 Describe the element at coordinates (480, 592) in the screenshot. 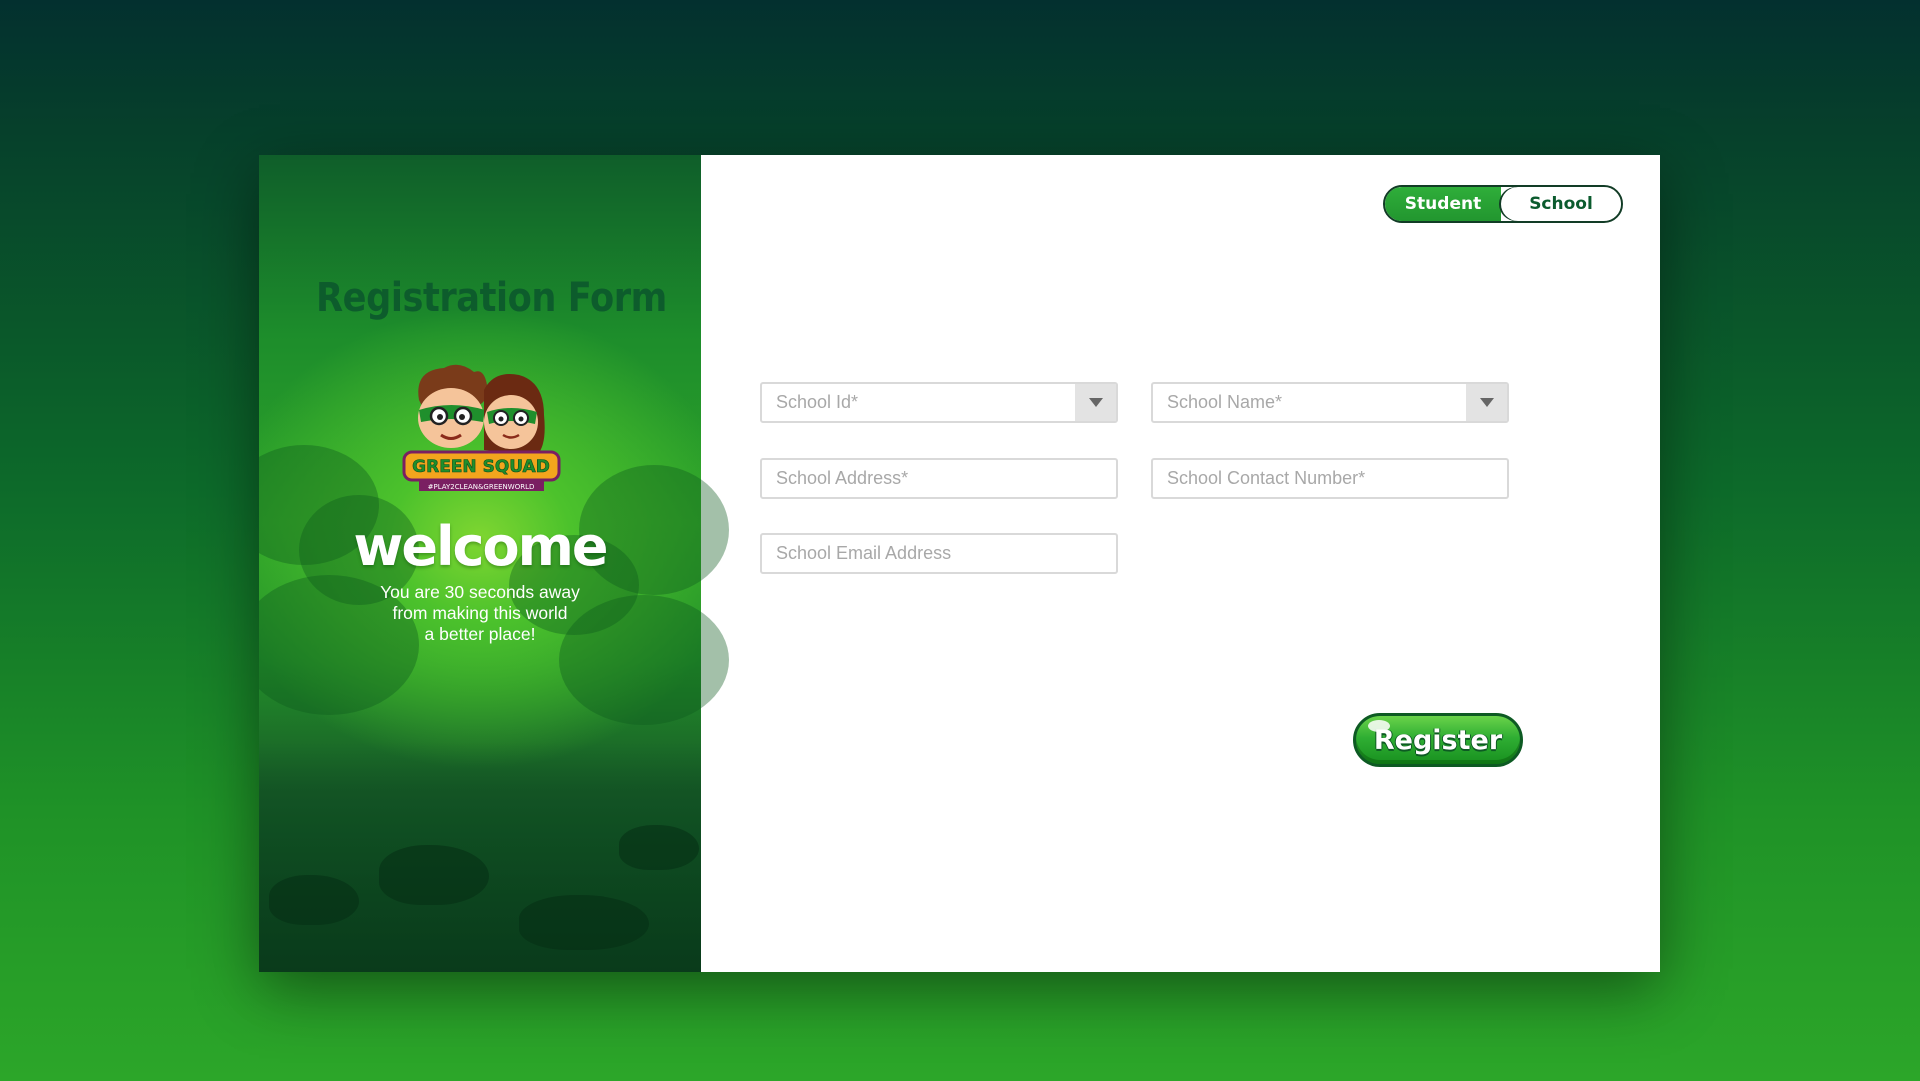

I see `subtitle-line: You are 30 seconds away` at that location.